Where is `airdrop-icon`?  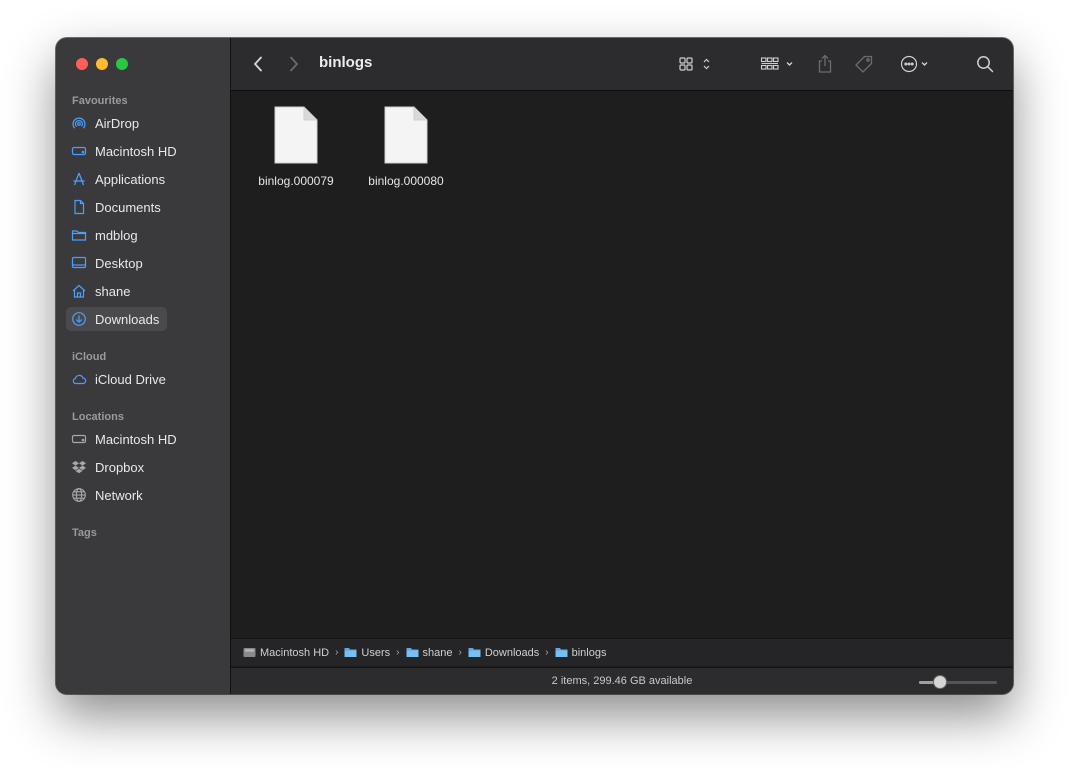
airdrop-icon is located at coordinates (79, 123).